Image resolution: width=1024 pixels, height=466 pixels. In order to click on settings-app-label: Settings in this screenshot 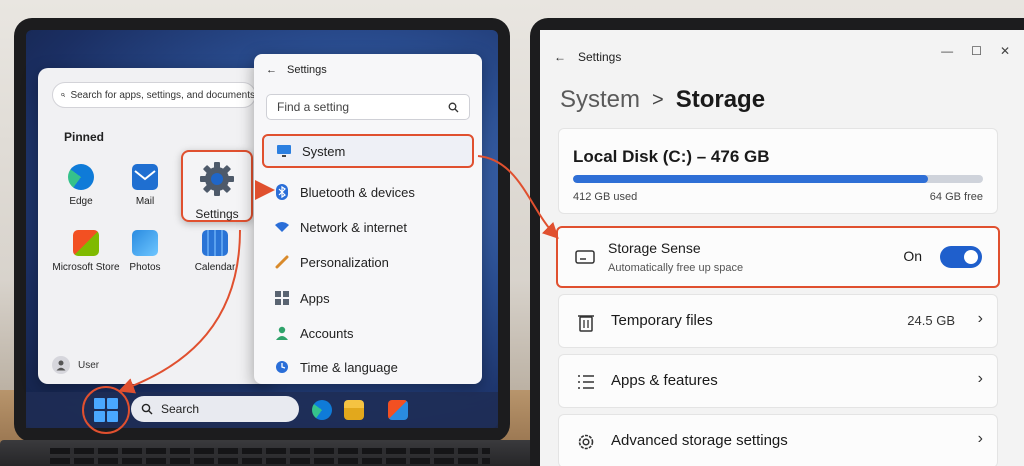, I will do `click(217, 214)`.